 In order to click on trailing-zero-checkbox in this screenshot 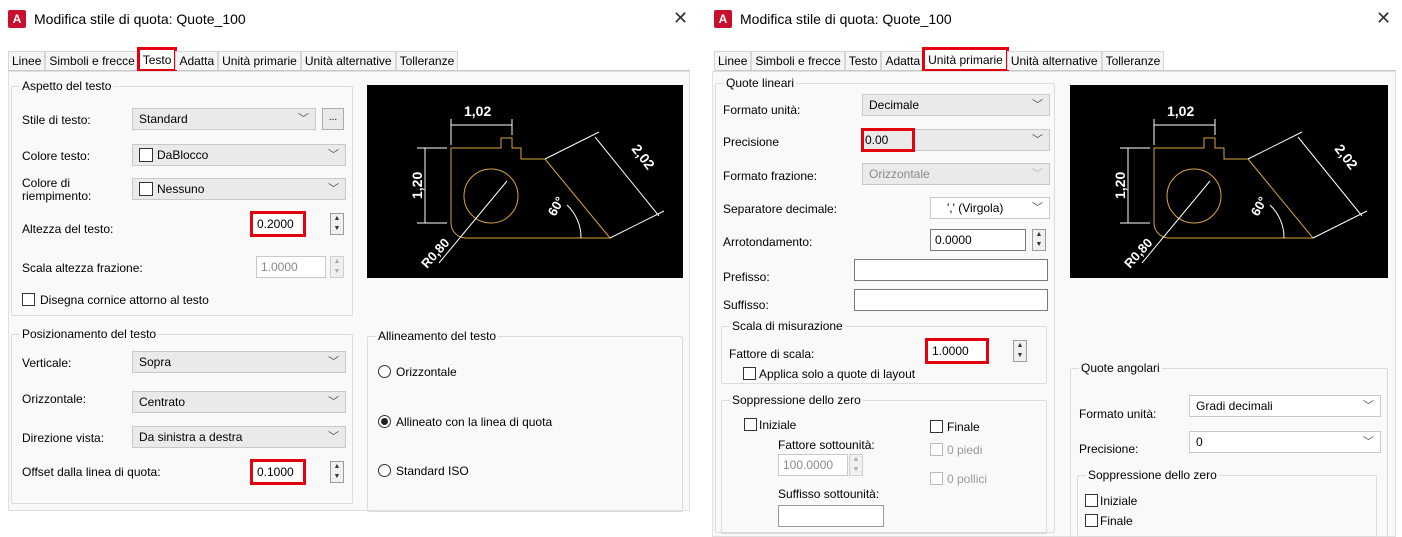, I will do `click(936, 426)`.